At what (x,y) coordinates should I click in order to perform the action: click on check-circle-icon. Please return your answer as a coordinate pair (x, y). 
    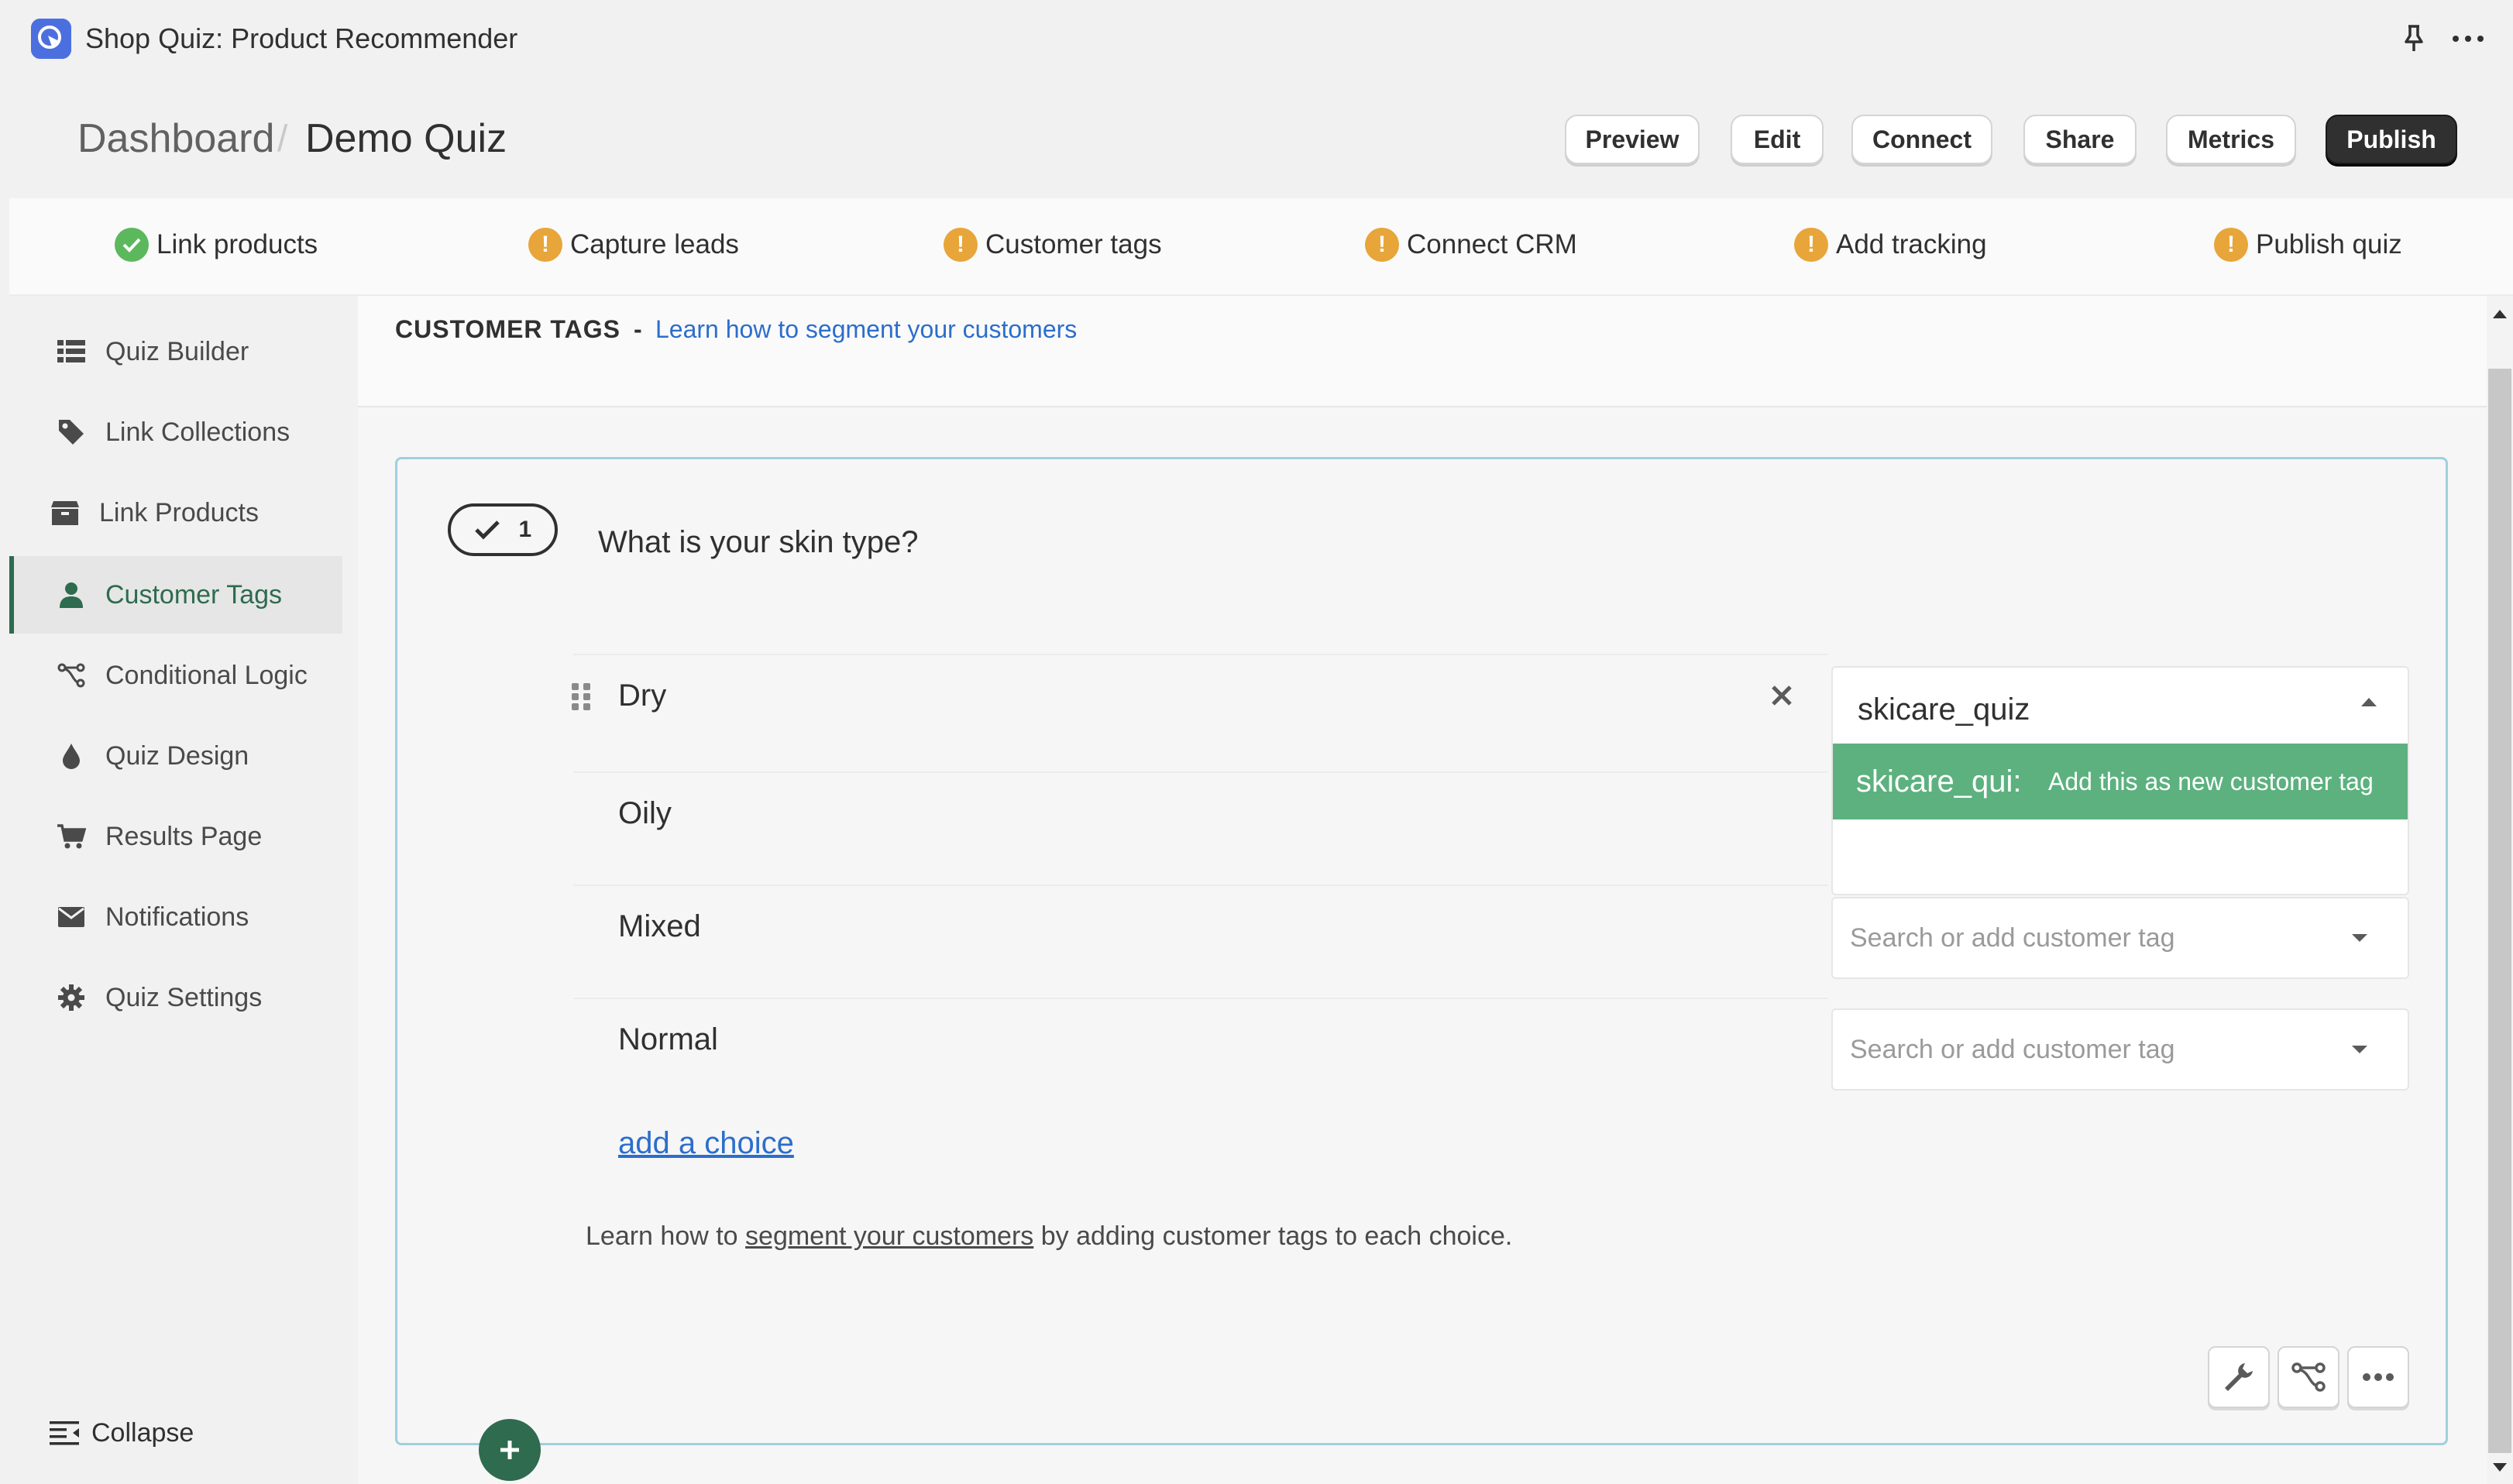
    Looking at the image, I should click on (132, 245).